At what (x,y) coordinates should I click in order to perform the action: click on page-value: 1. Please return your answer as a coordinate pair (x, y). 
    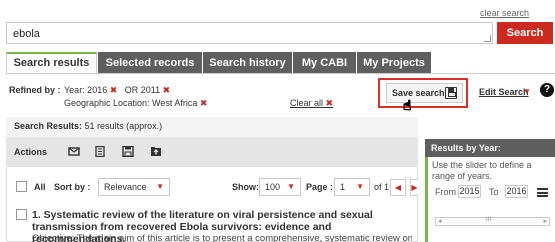
    Looking at the image, I should click on (343, 187).